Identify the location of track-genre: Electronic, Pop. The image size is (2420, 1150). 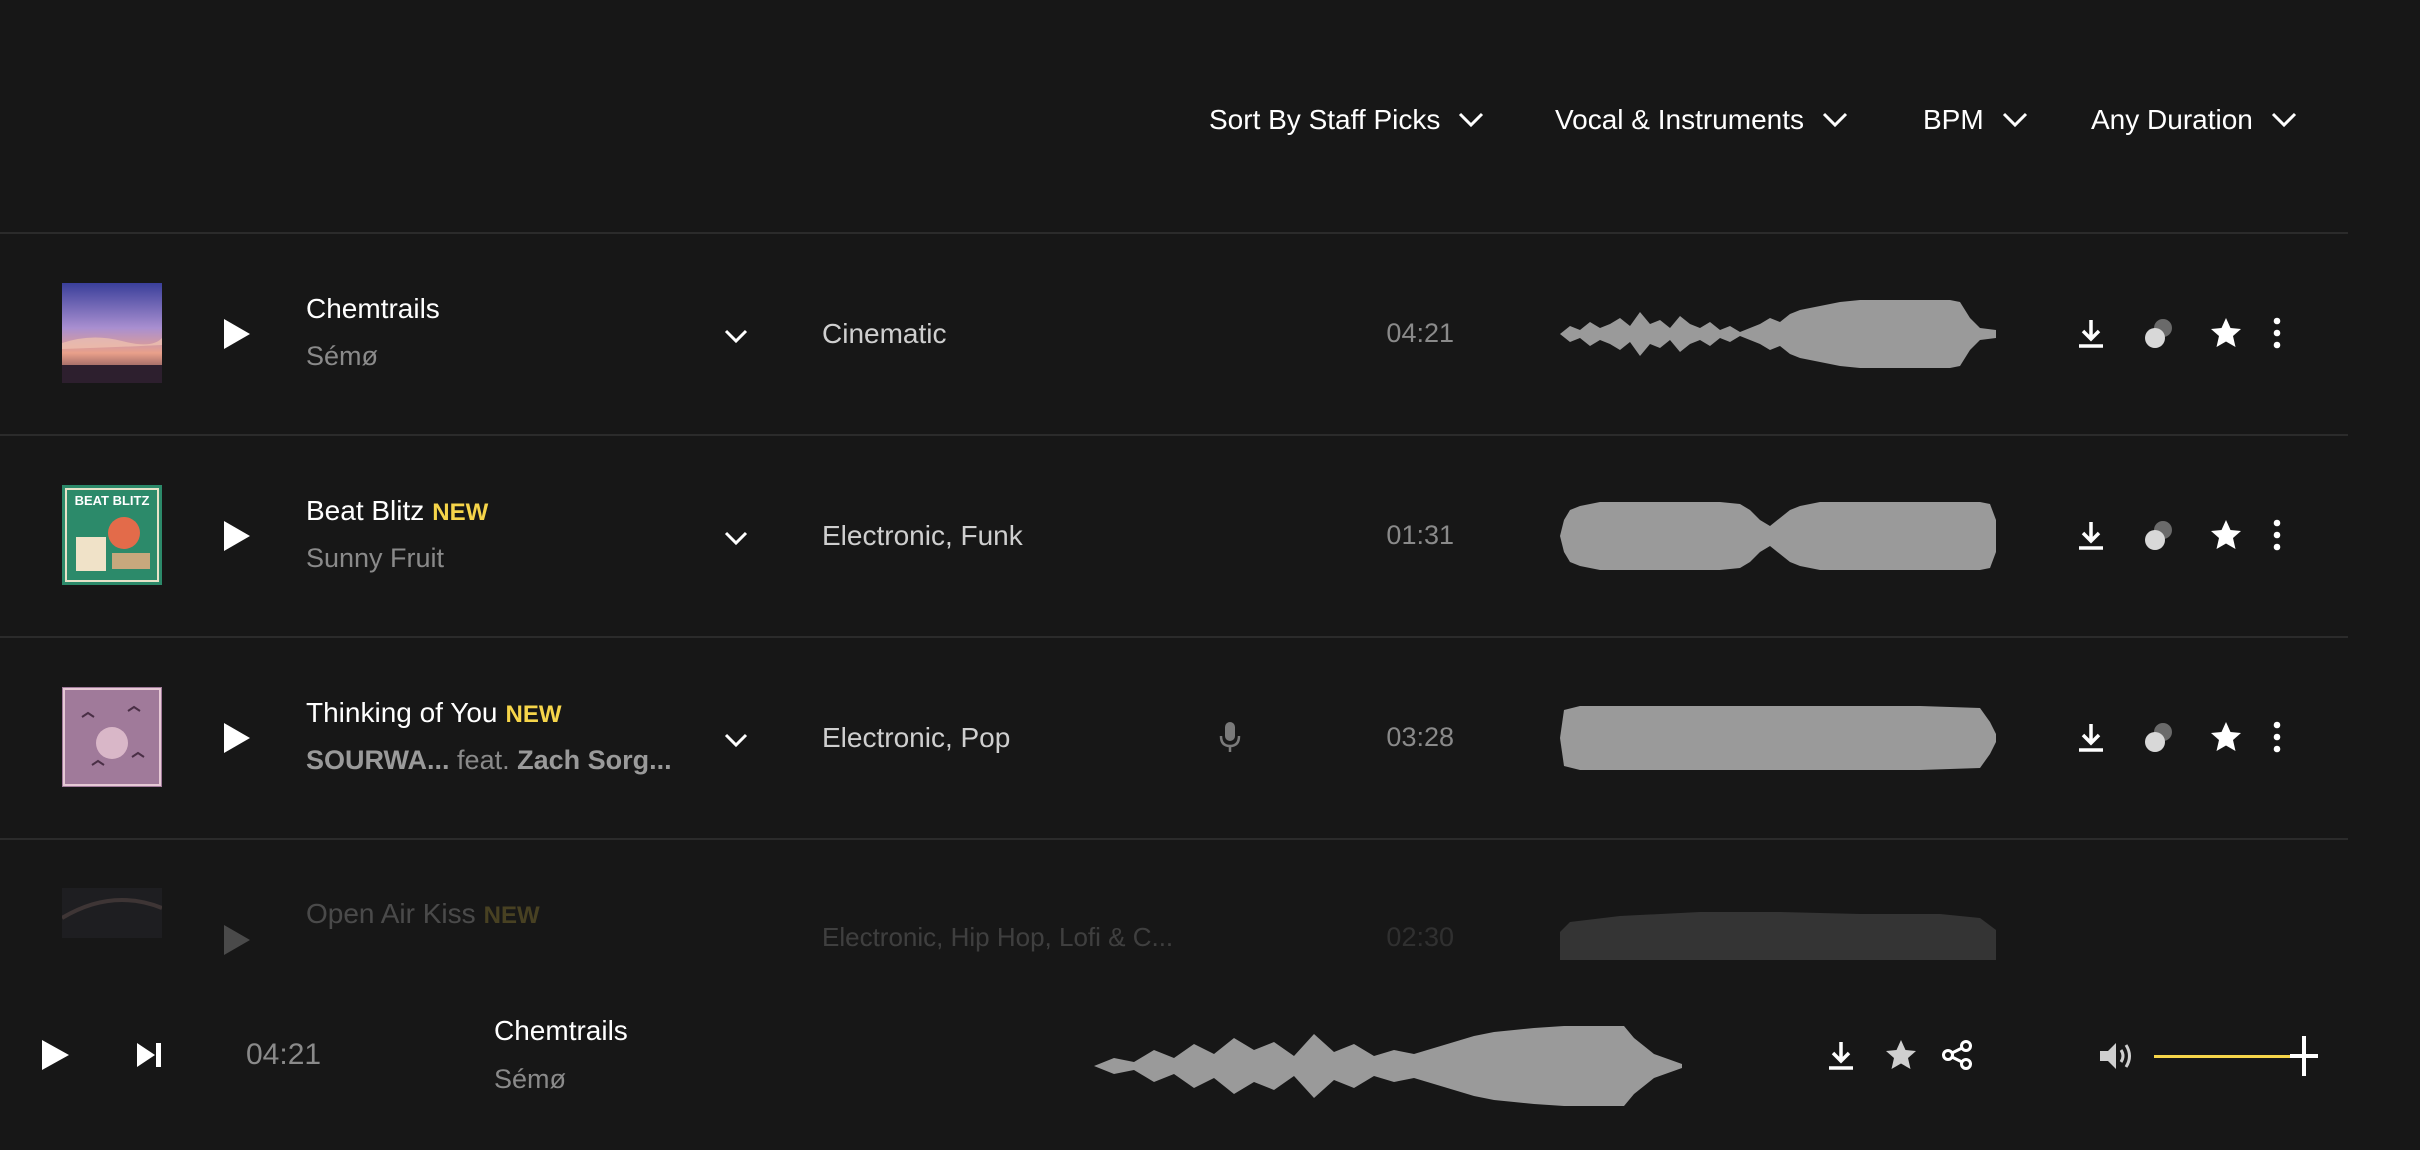
(916, 738).